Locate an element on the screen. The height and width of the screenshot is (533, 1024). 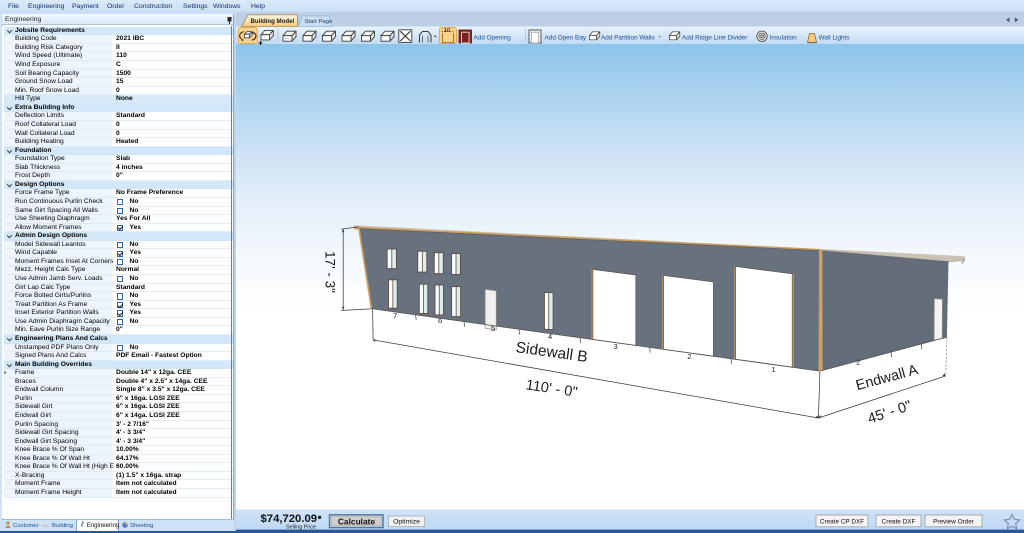
svg-text: Building Model is located at coordinates (273, 21).